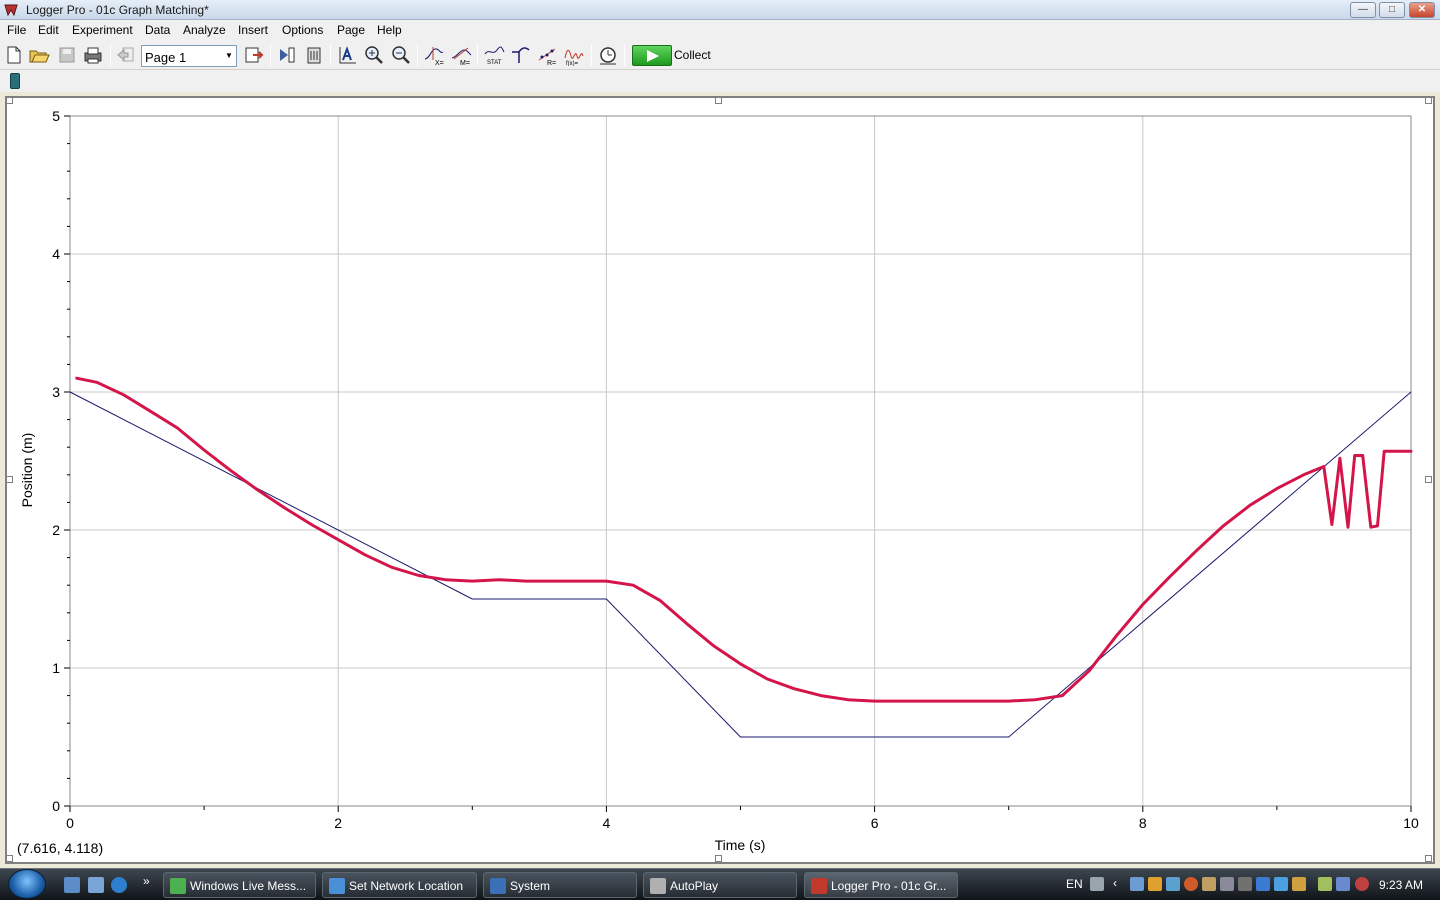 This screenshot has width=1440, height=900. I want to click on internet-explorer-icon, so click(119, 885).